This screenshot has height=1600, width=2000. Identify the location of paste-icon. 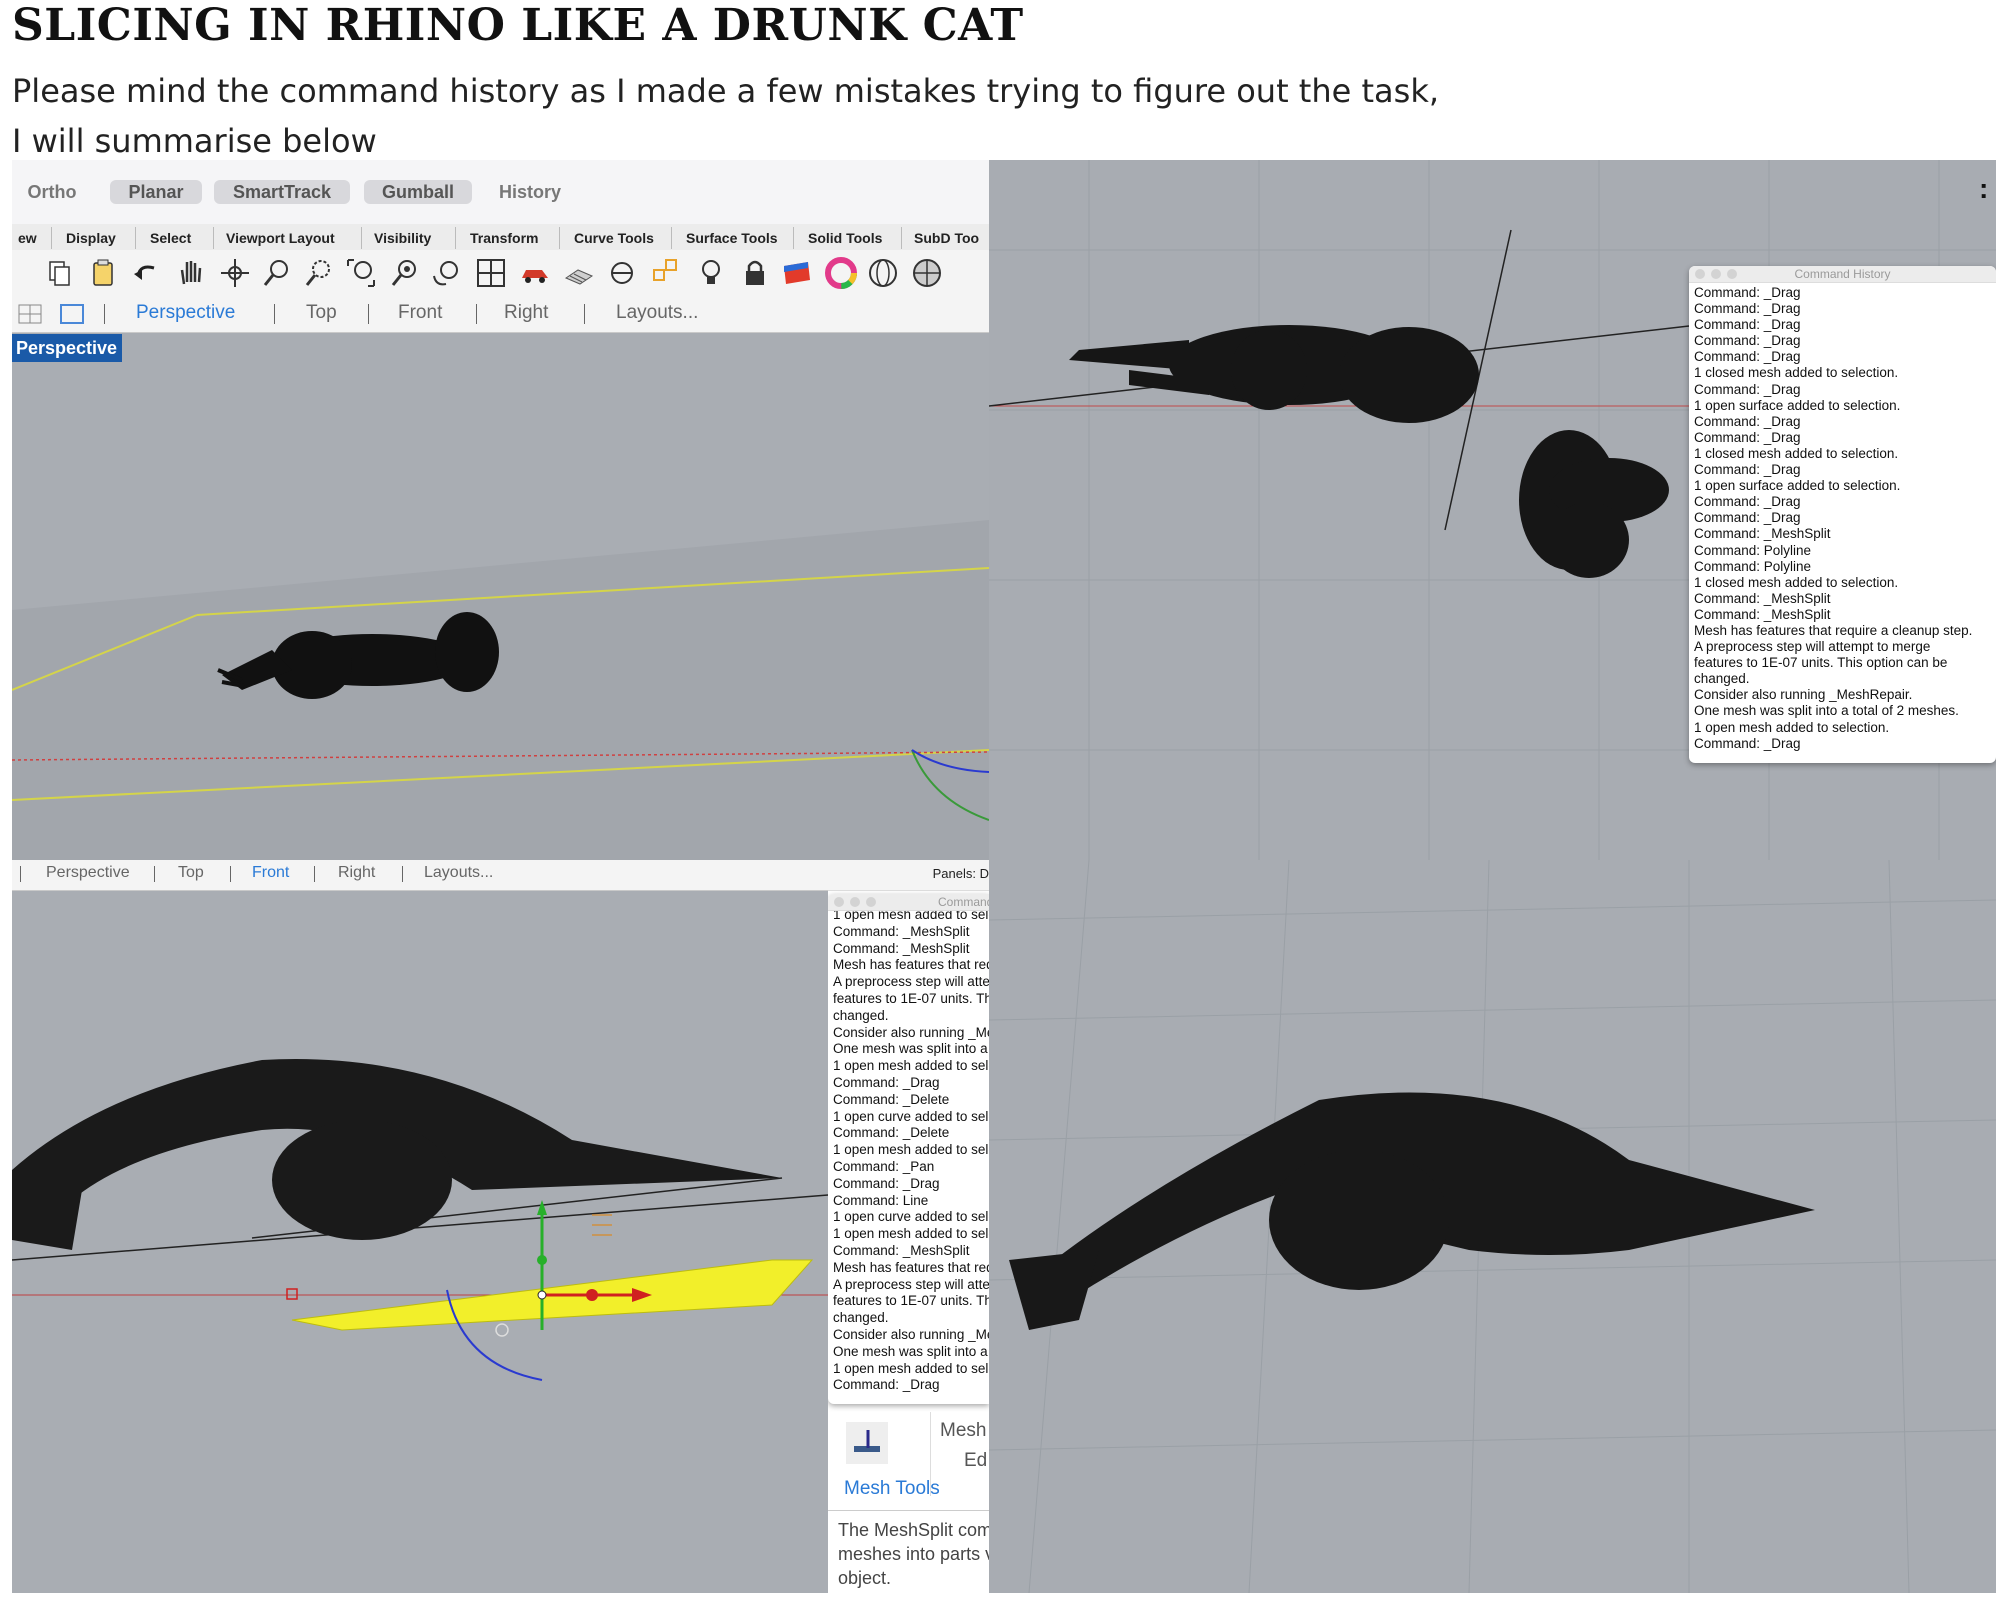
(103, 273).